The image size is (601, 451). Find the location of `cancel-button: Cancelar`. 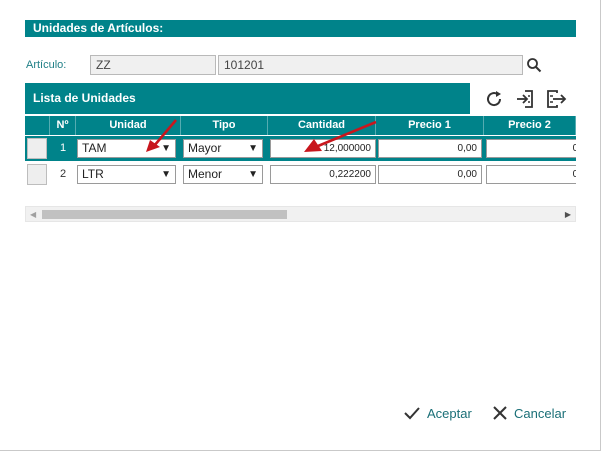

cancel-button: Cancelar is located at coordinates (529, 413).